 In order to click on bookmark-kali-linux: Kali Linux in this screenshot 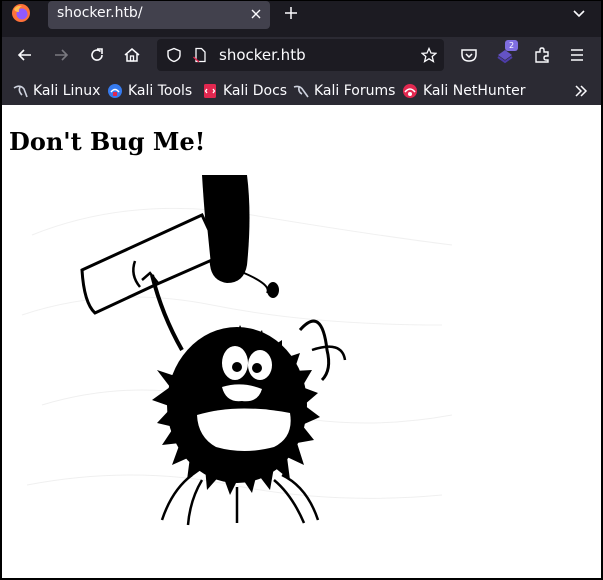, I will do `click(56, 91)`.